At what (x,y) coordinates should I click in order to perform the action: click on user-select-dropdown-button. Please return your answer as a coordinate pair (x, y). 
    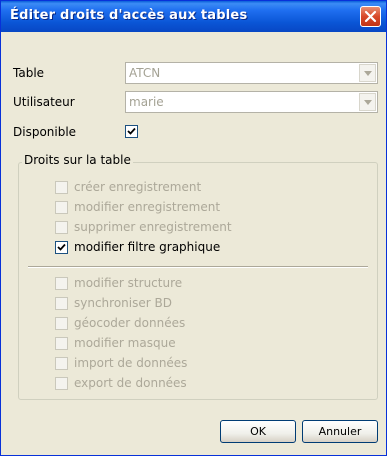
    Looking at the image, I should click on (367, 102).